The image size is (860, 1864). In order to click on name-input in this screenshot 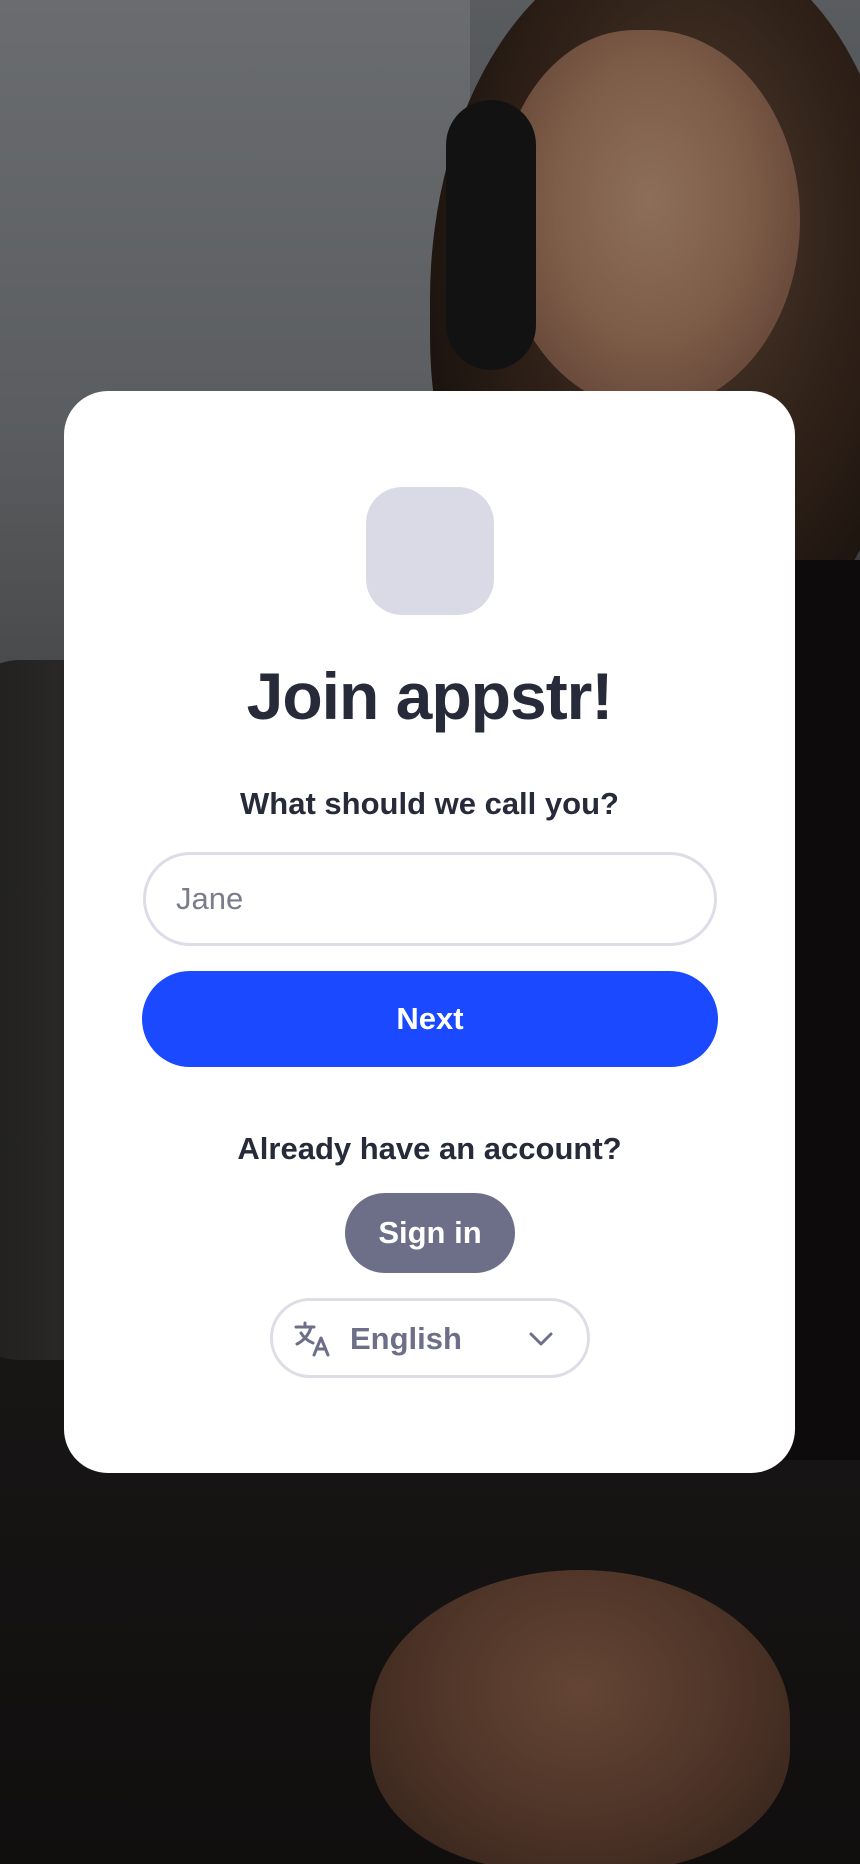, I will do `click(430, 899)`.